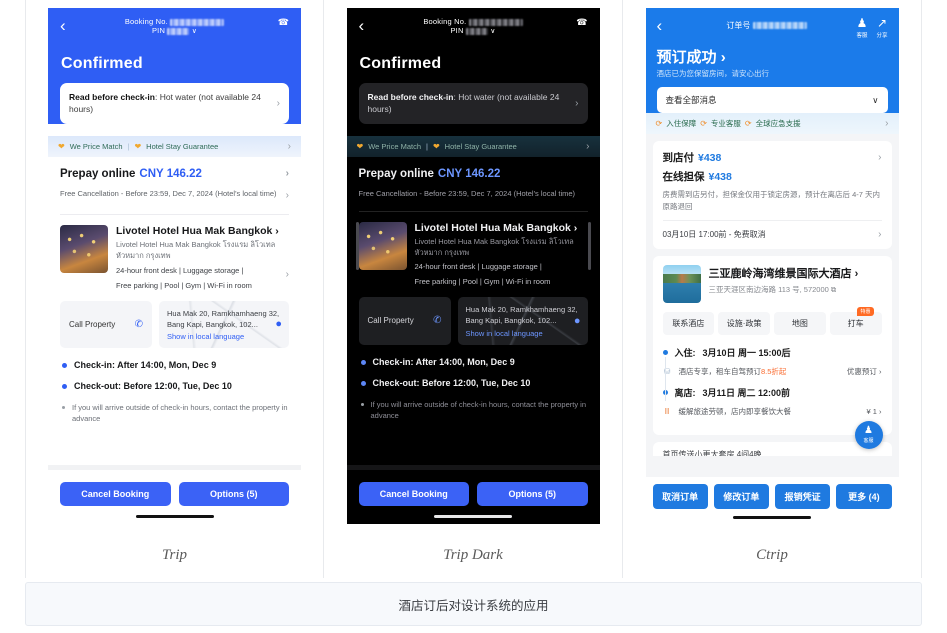 Image resolution: width=947 pixels, height=633 pixels. Describe the element at coordinates (725, 123) in the screenshot. I see `guarantee-item-2: 专业客服` at that location.